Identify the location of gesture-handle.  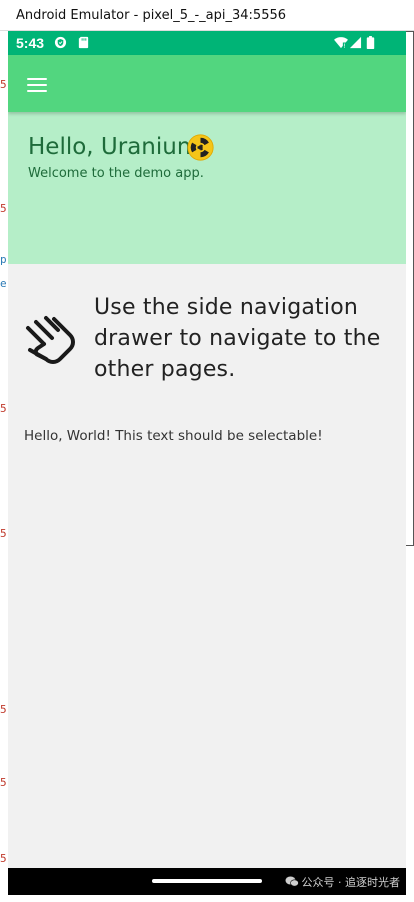
(207, 881).